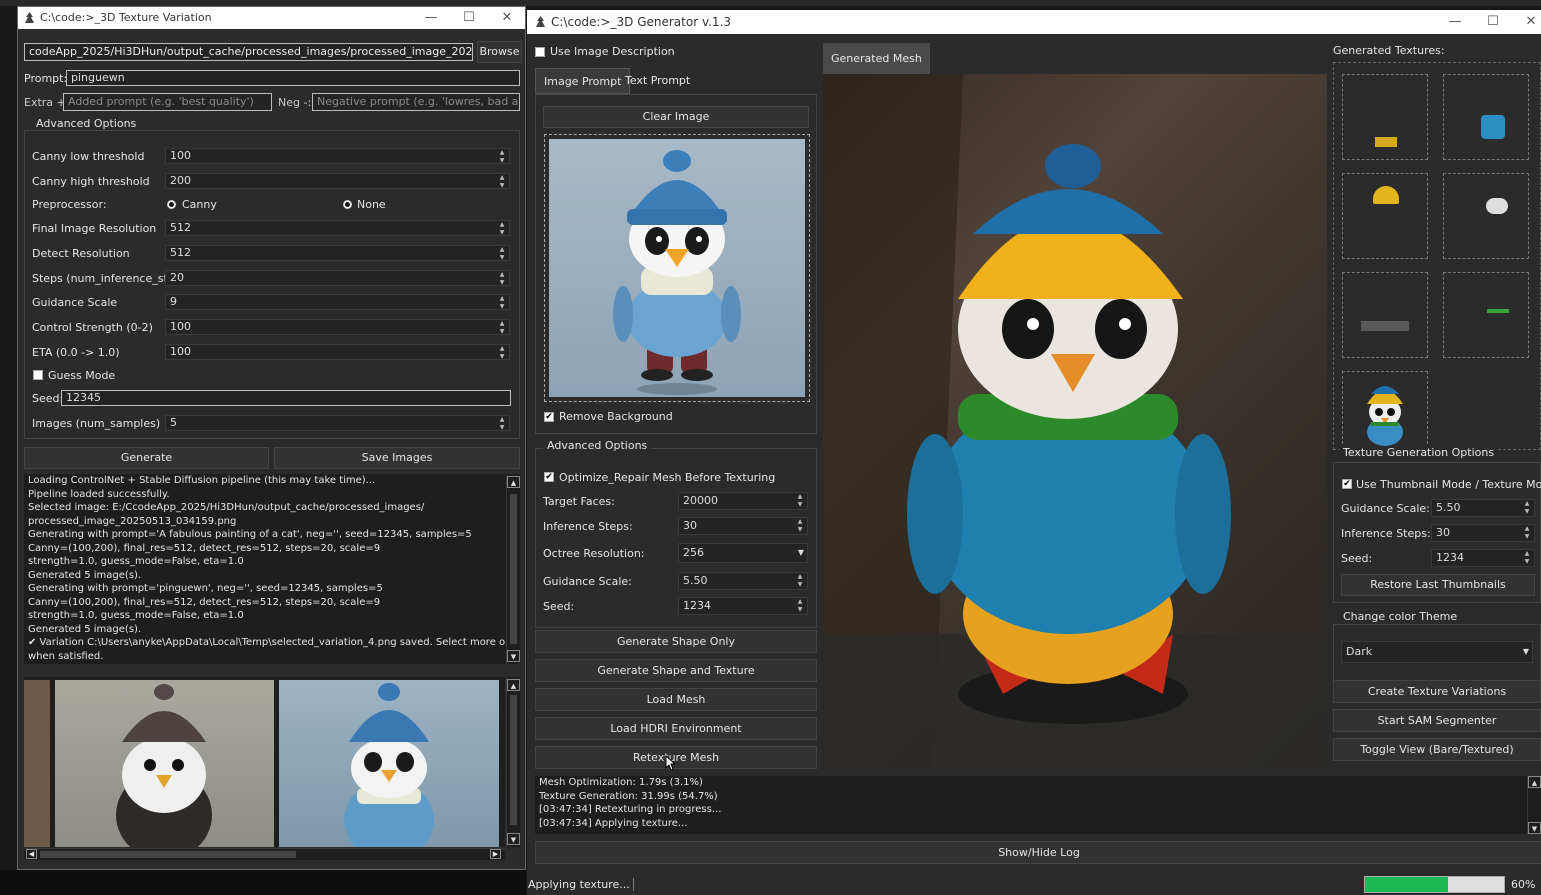 The height and width of the screenshot is (895, 1541). What do you see at coordinates (676, 699) in the screenshot?
I see `load-mesh-button: Load Mesh` at bounding box center [676, 699].